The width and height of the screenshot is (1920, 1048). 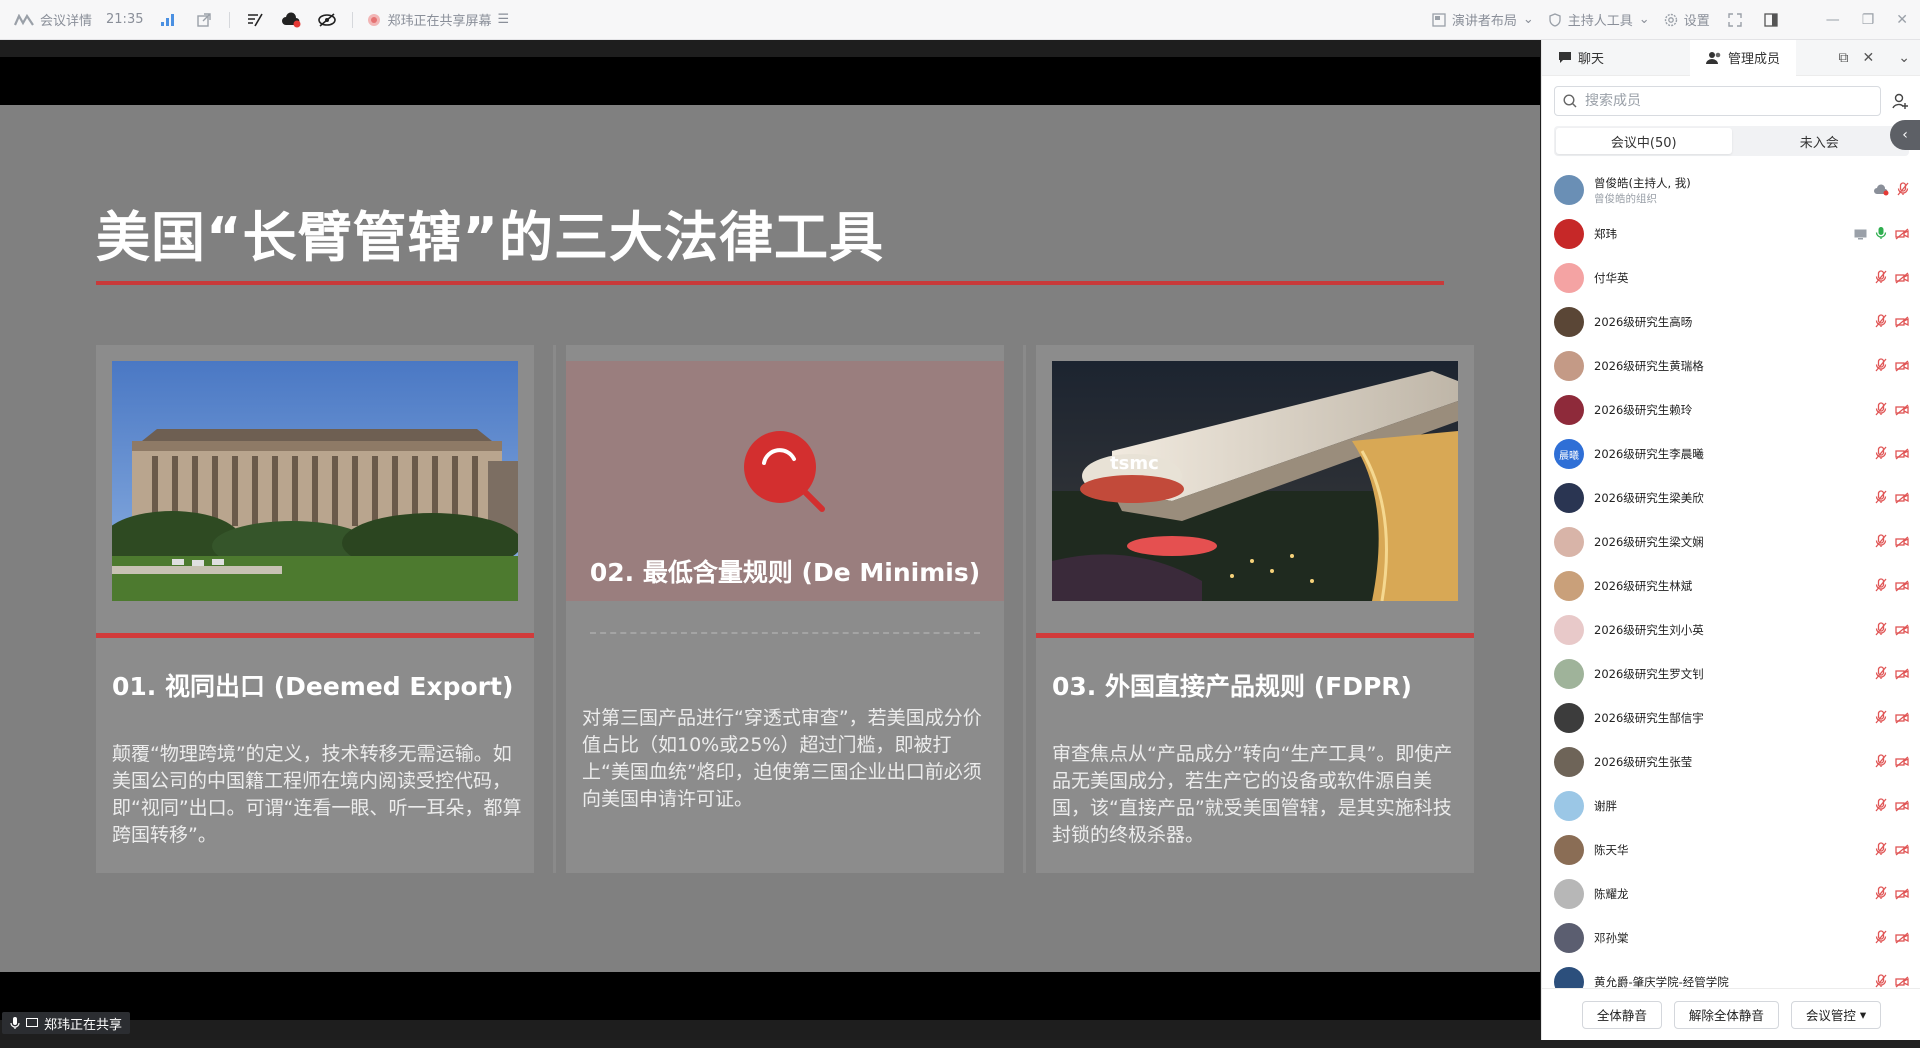 I want to click on member-row: 2026级研究生黄瑞格, so click(x=1731, y=366).